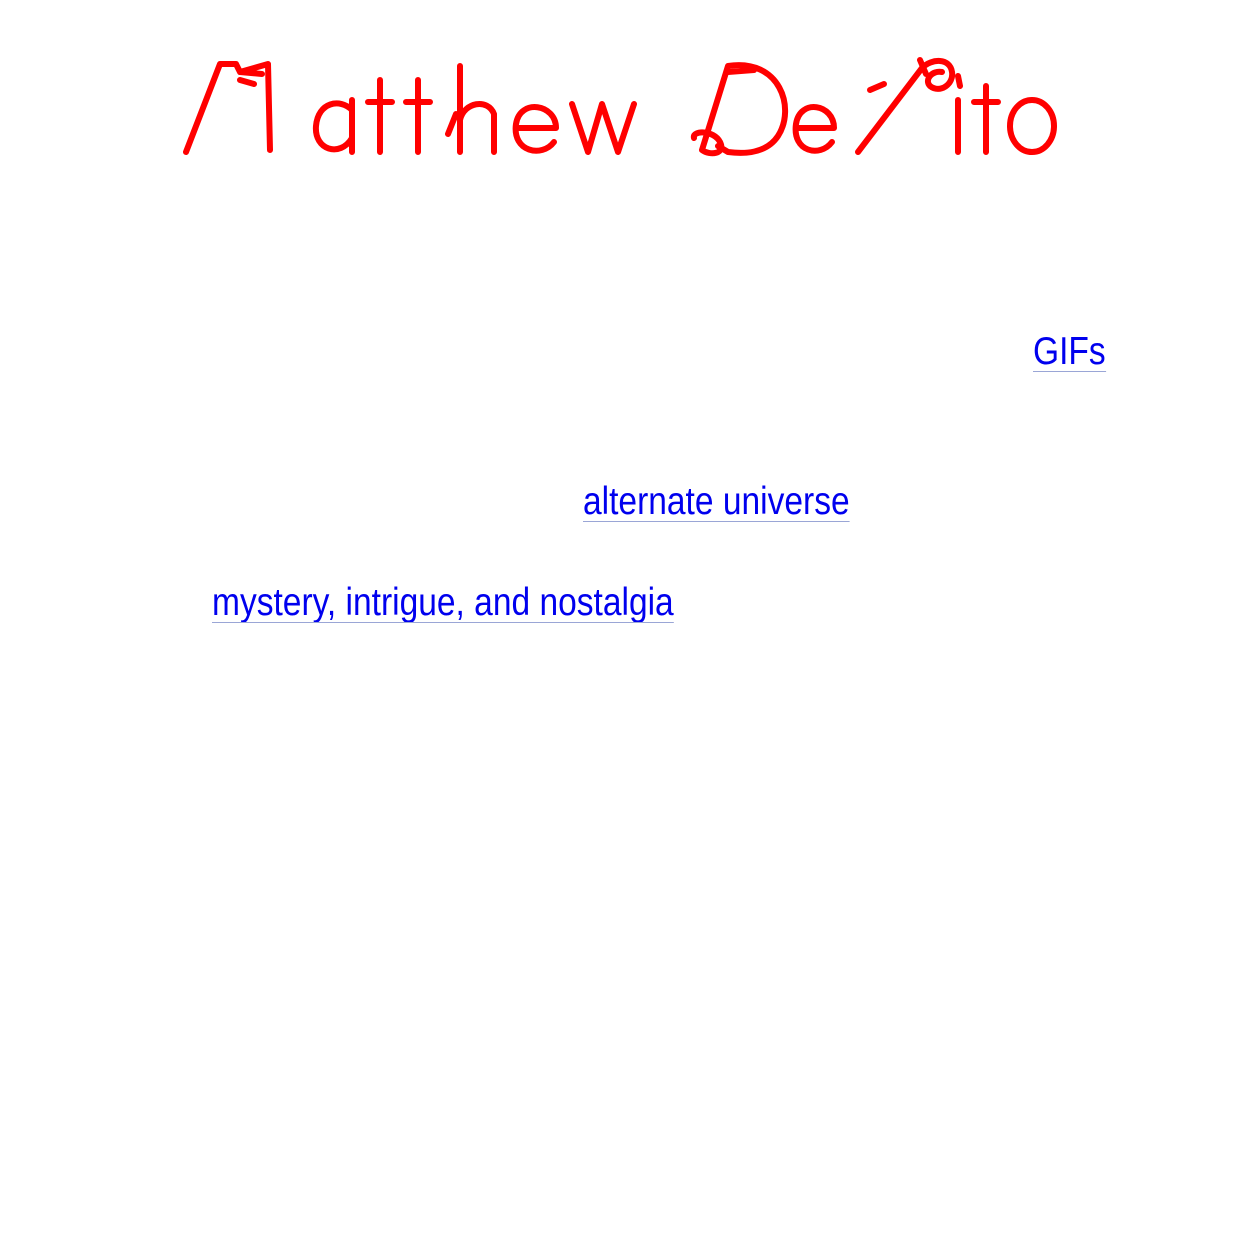  I want to click on gifs-link: GIFs, so click(1069, 352).